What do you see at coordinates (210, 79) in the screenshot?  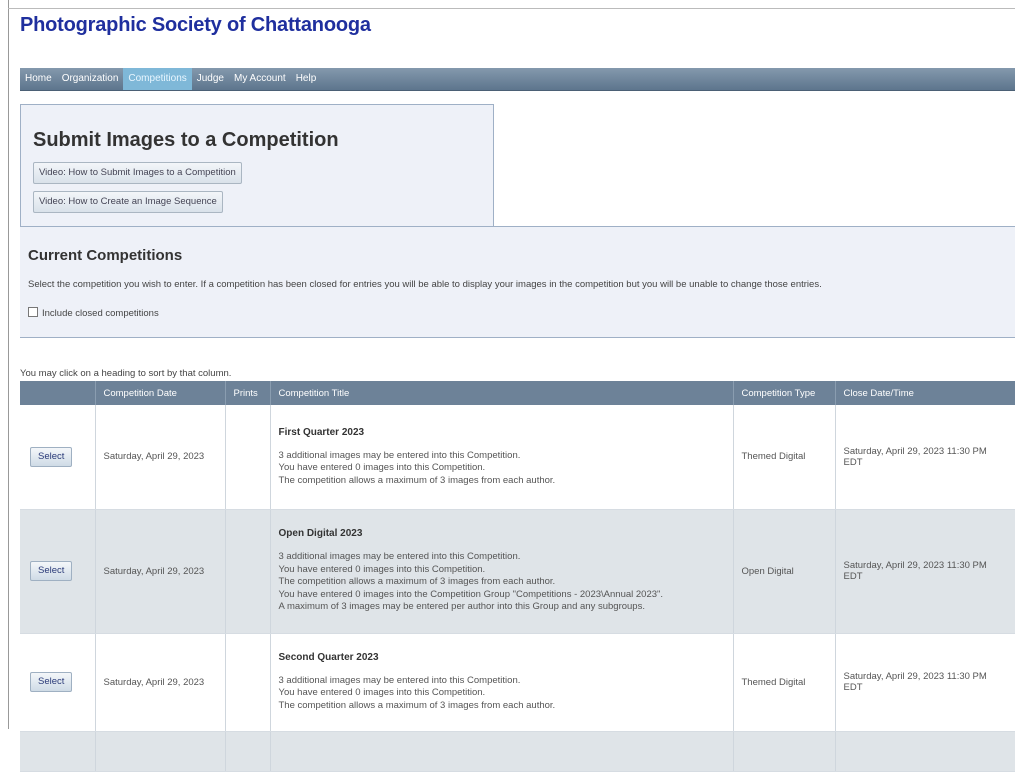 I see `nav-judge: Judge` at bounding box center [210, 79].